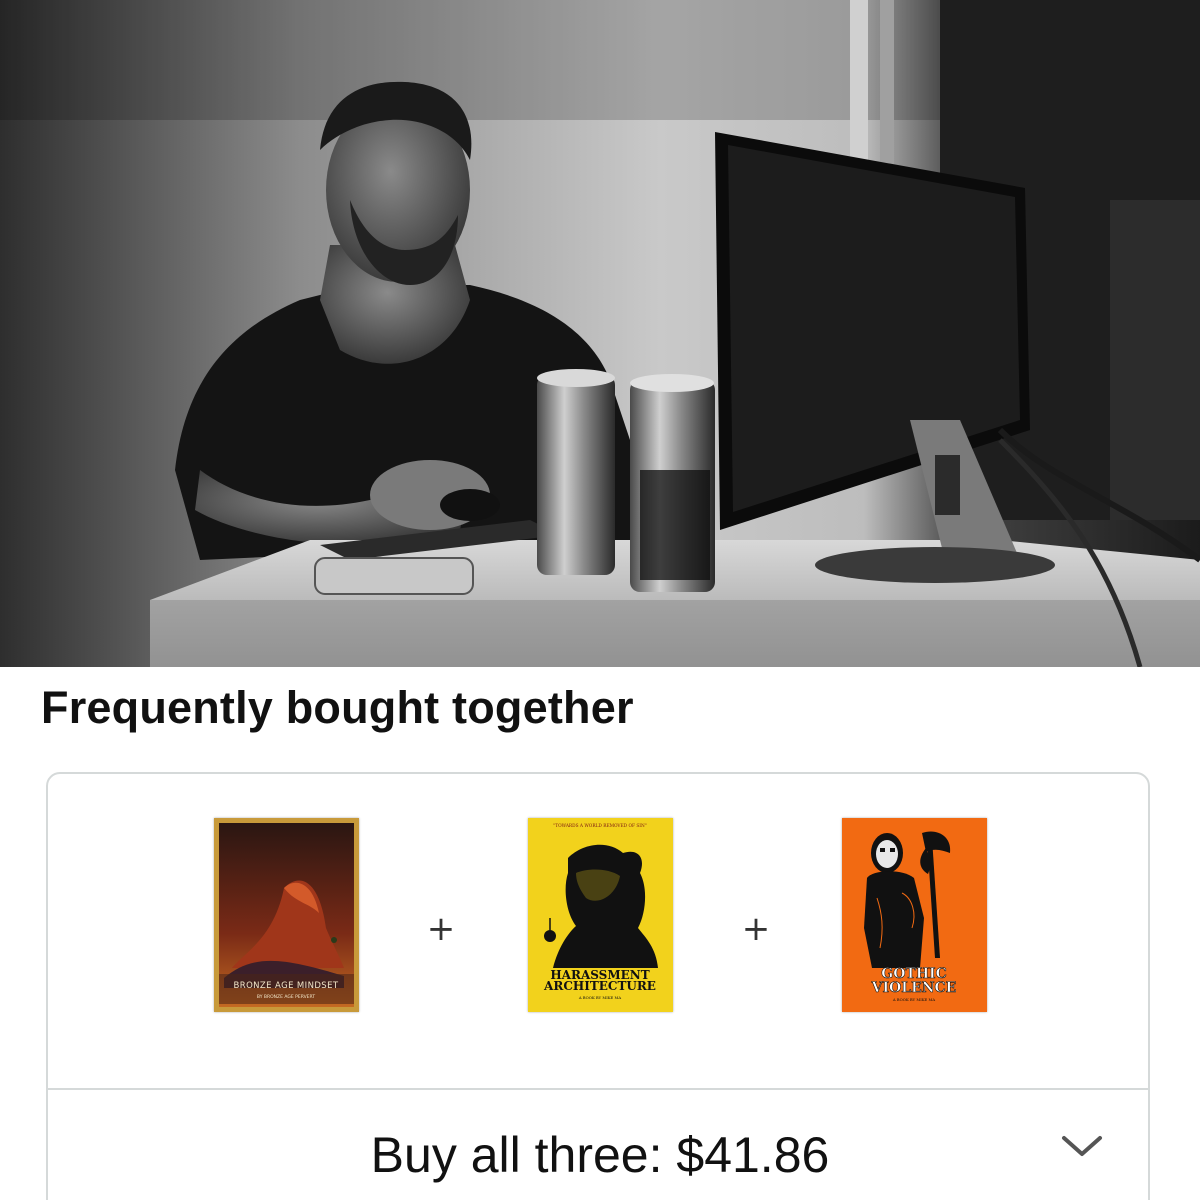 The width and height of the screenshot is (1200, 1200). Describe the element at coordinates (600, 1155) in the screenshot. I see `buy-all-label: Buy all three: $41.86` at that location.